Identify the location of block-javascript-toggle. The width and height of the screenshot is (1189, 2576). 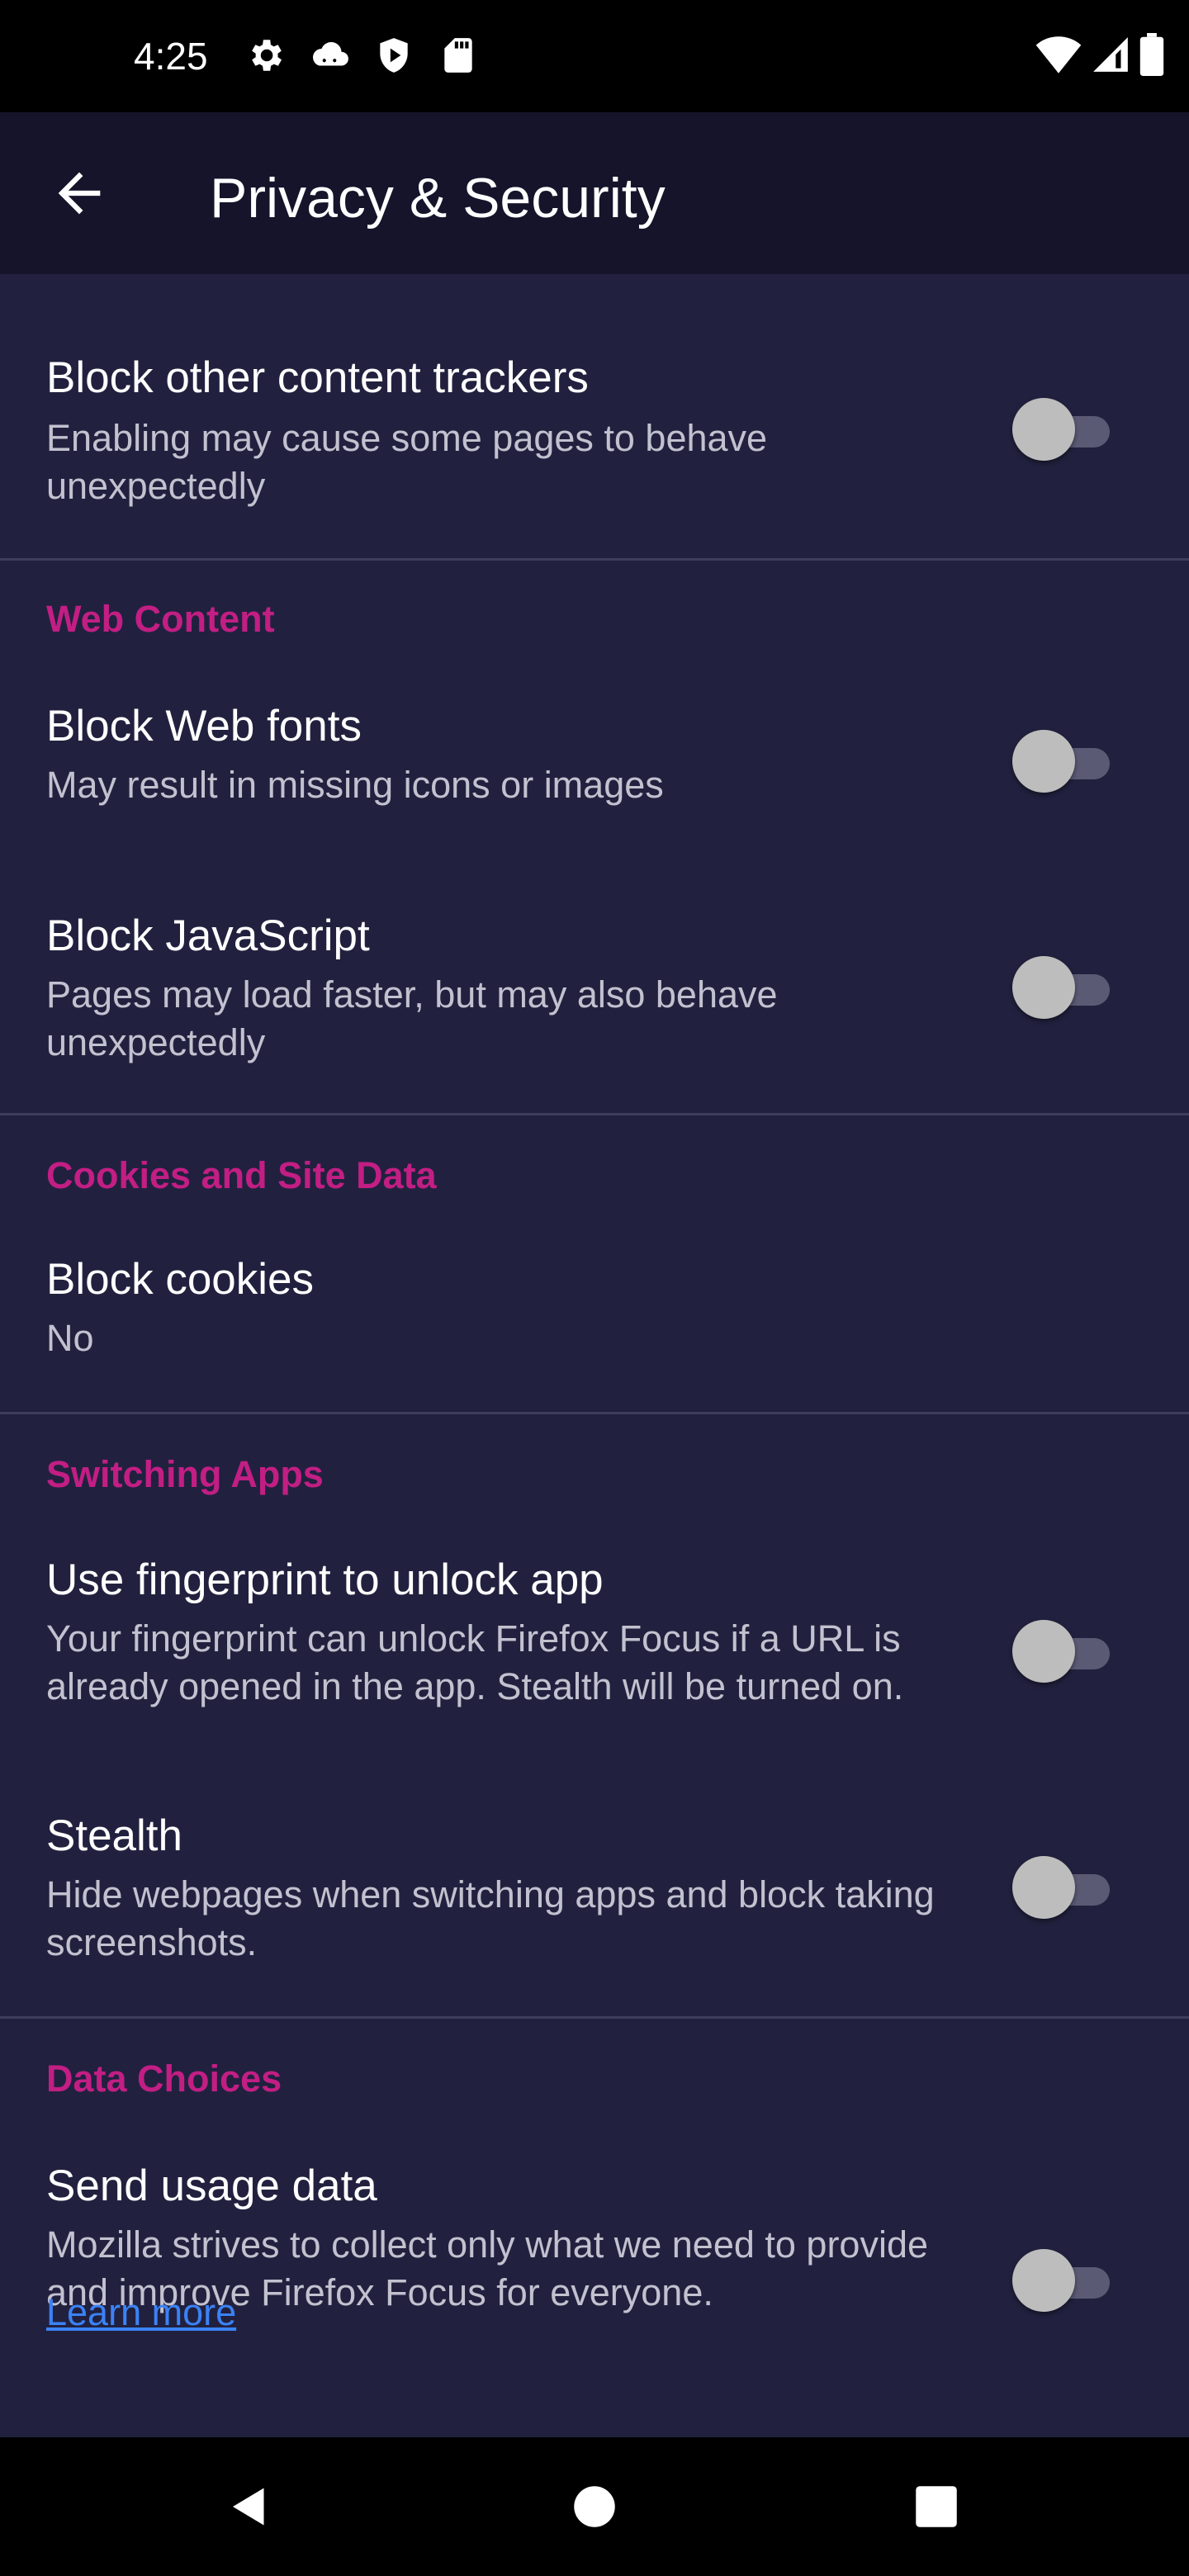
(1063, 986).